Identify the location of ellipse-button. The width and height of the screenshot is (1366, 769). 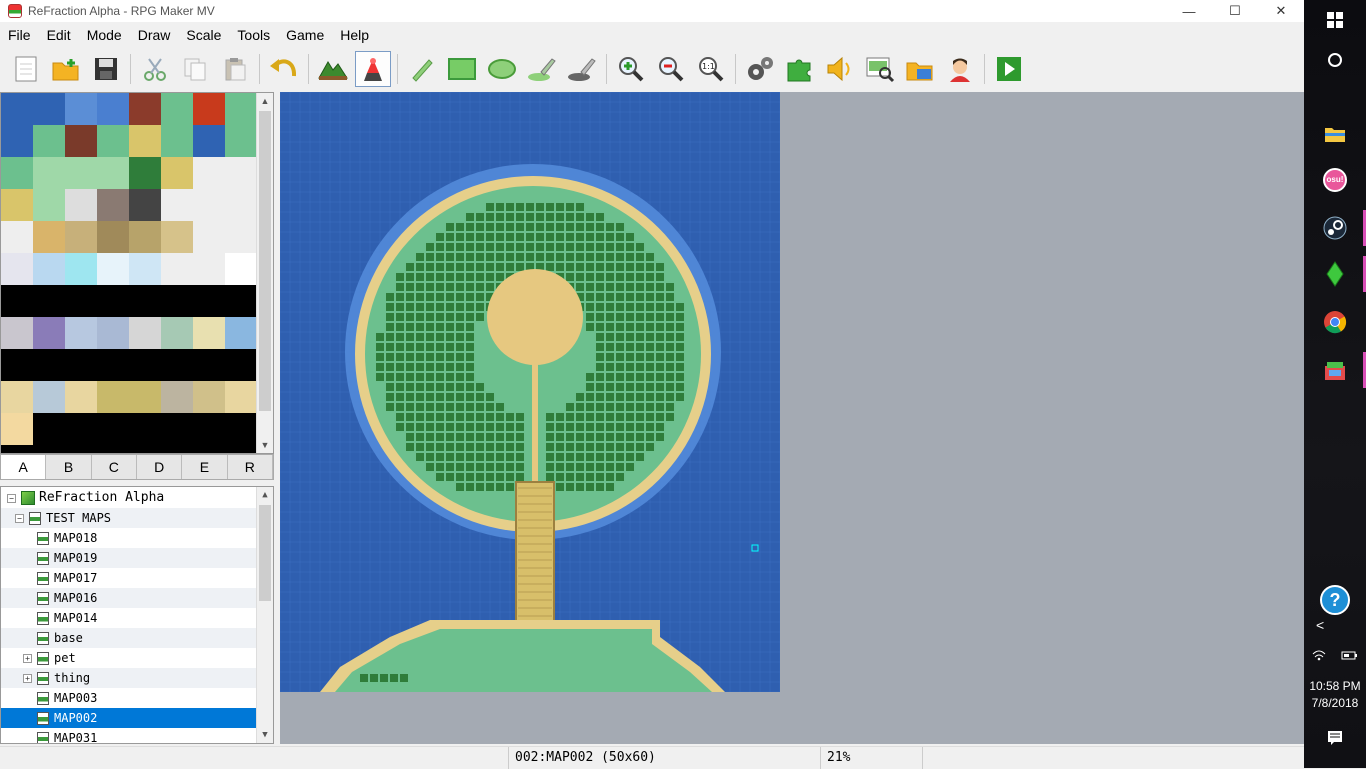
(502, 69).